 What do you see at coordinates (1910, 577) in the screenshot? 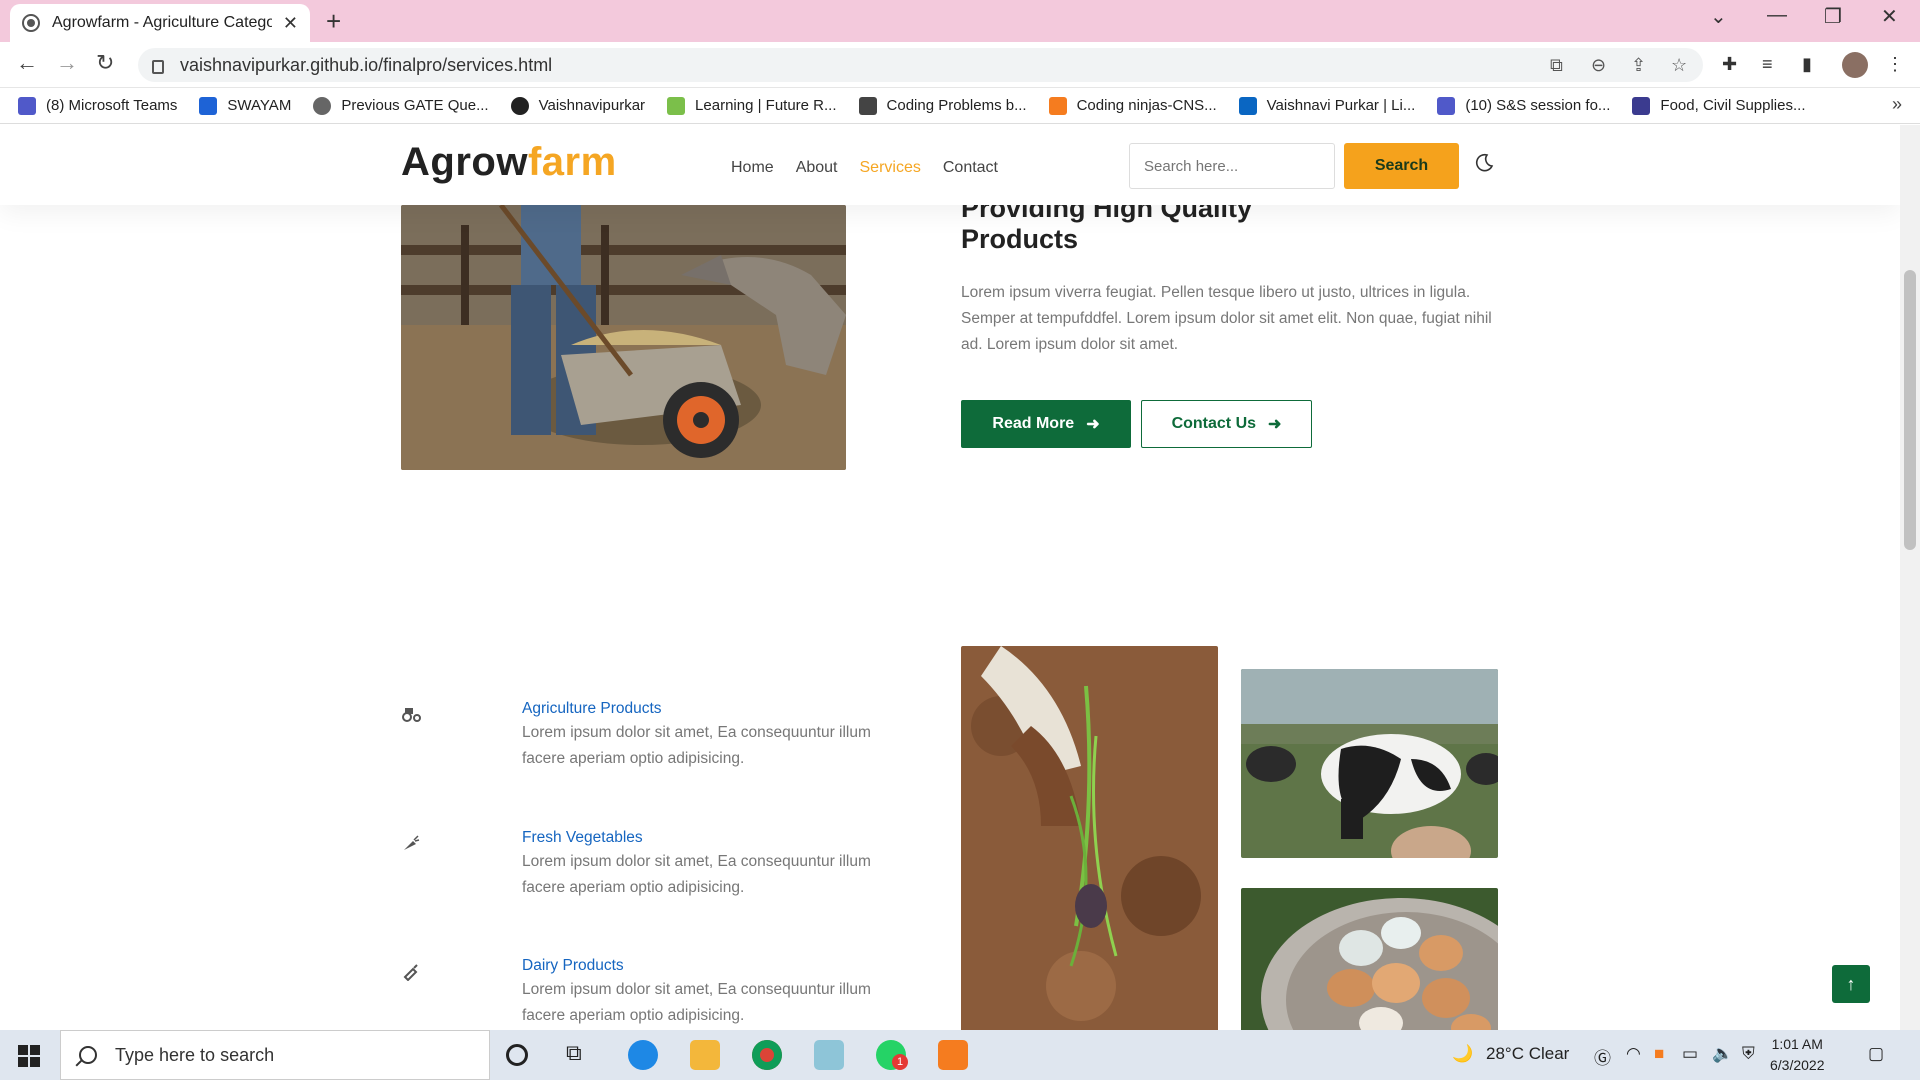
I see `scrollbar` at bounding box center [1910, 577].